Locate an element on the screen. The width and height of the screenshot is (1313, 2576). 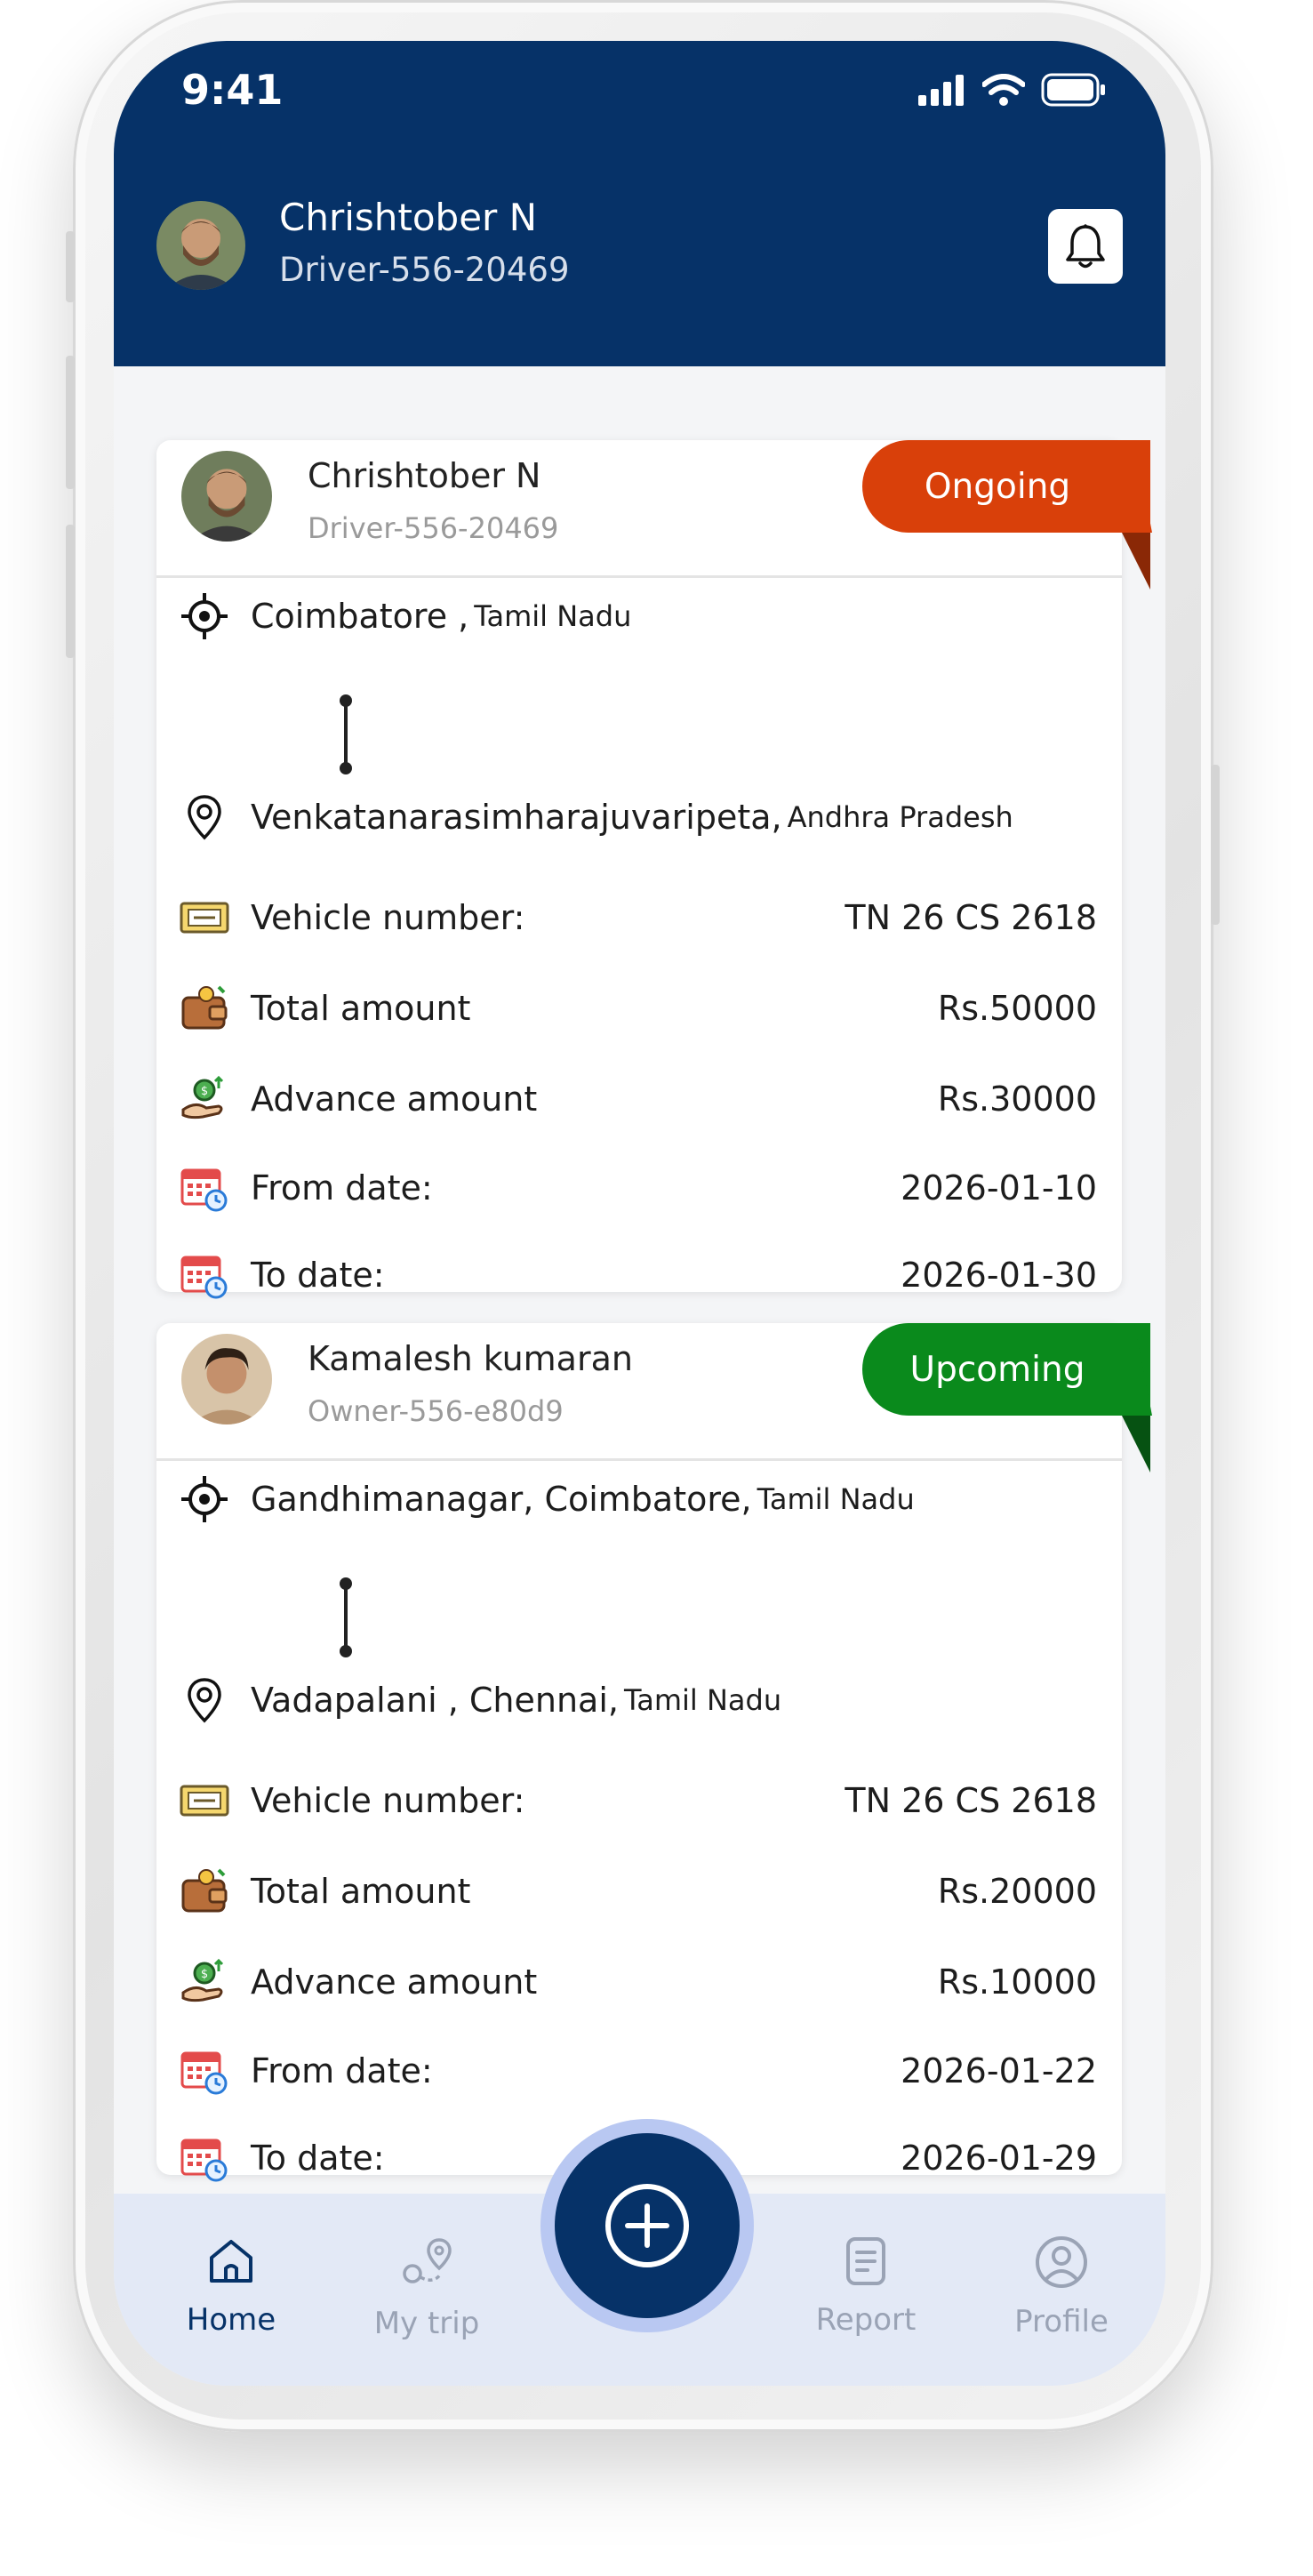
report-icon is located at coordinates (866, 2261).